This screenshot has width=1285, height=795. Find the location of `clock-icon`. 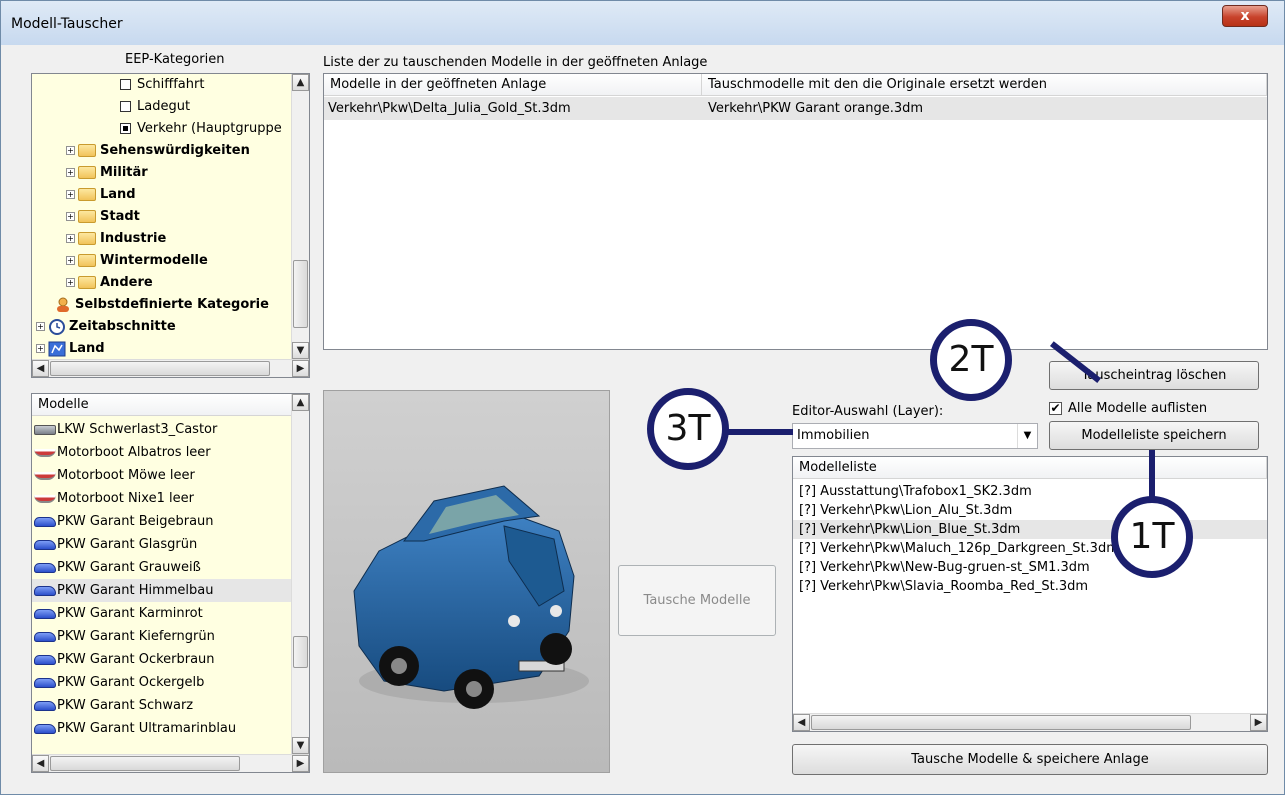

clock-icon is located at coordinates (57, 326).